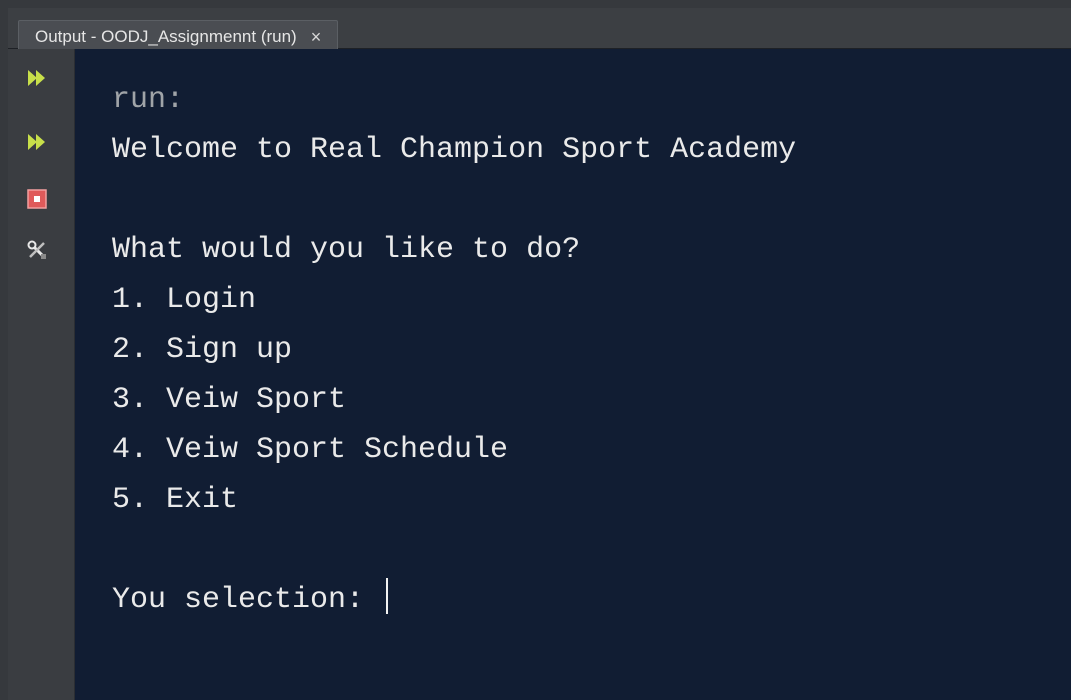 Image resolution: width=1071 pixels, height=700 pixels. What do you see at coordinates (41, 374) in the screenshot?
I see `output-toolbar` at bounding box center [41, 374].